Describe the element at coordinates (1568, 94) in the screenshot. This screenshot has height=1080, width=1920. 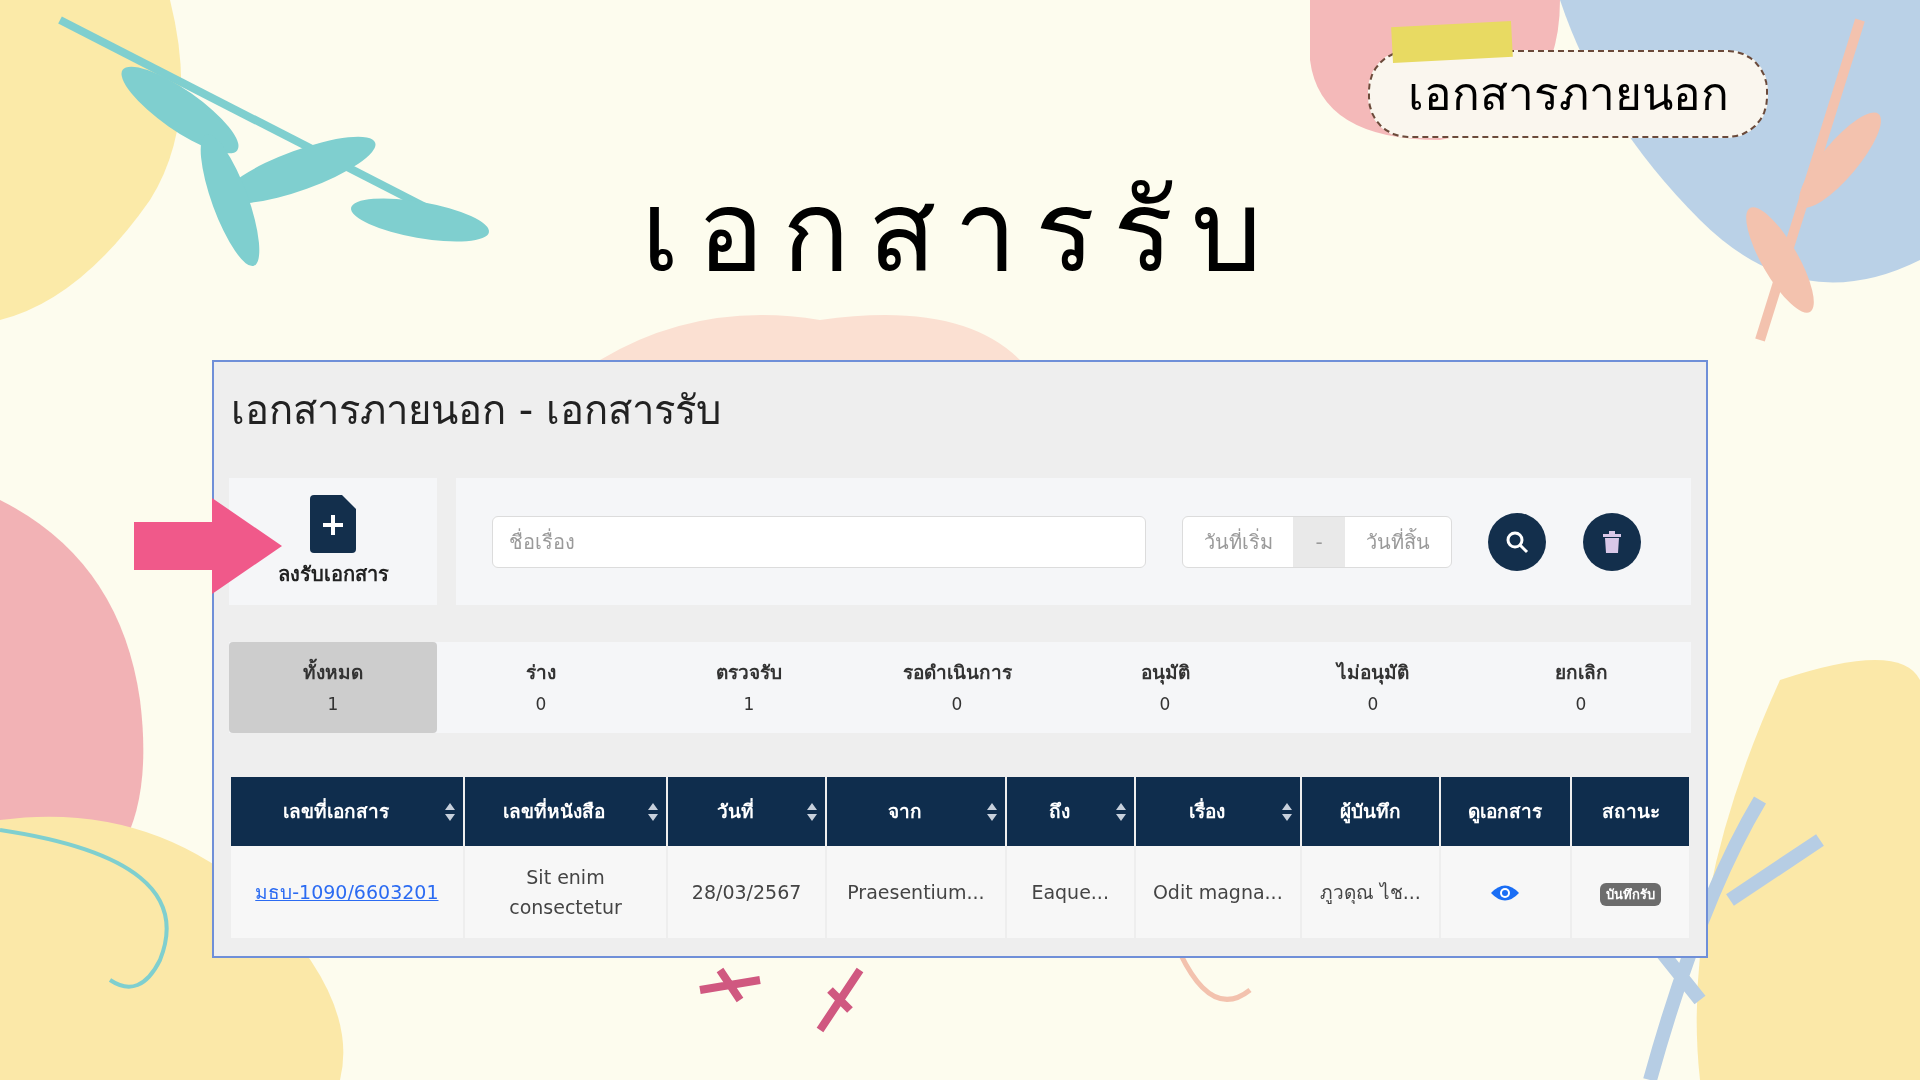
I see `sticker-label: เอกสารภายนอก` at that location.